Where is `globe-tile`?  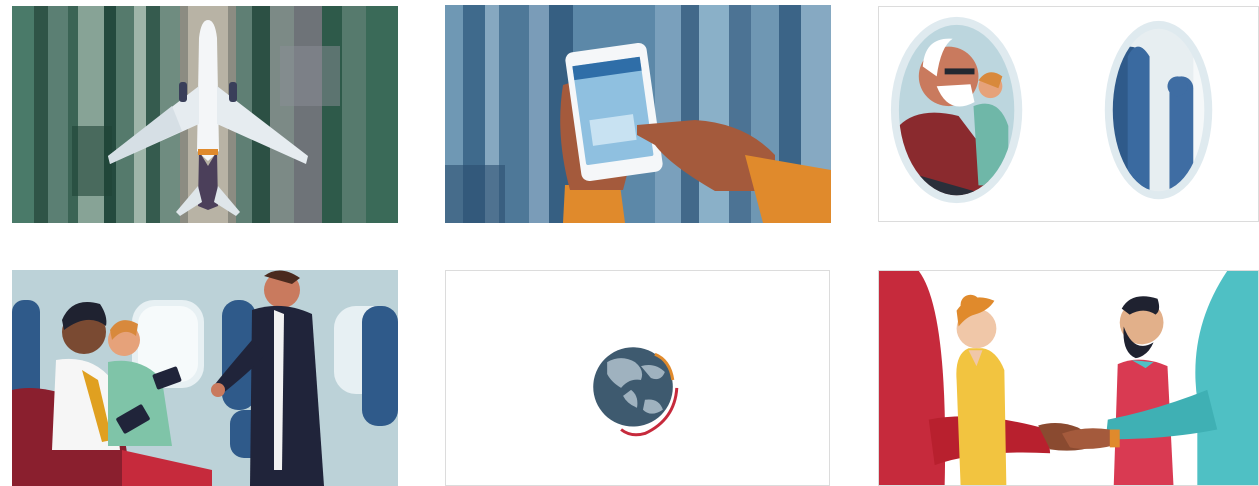 globe-tile is located at coordinates (637, 378).